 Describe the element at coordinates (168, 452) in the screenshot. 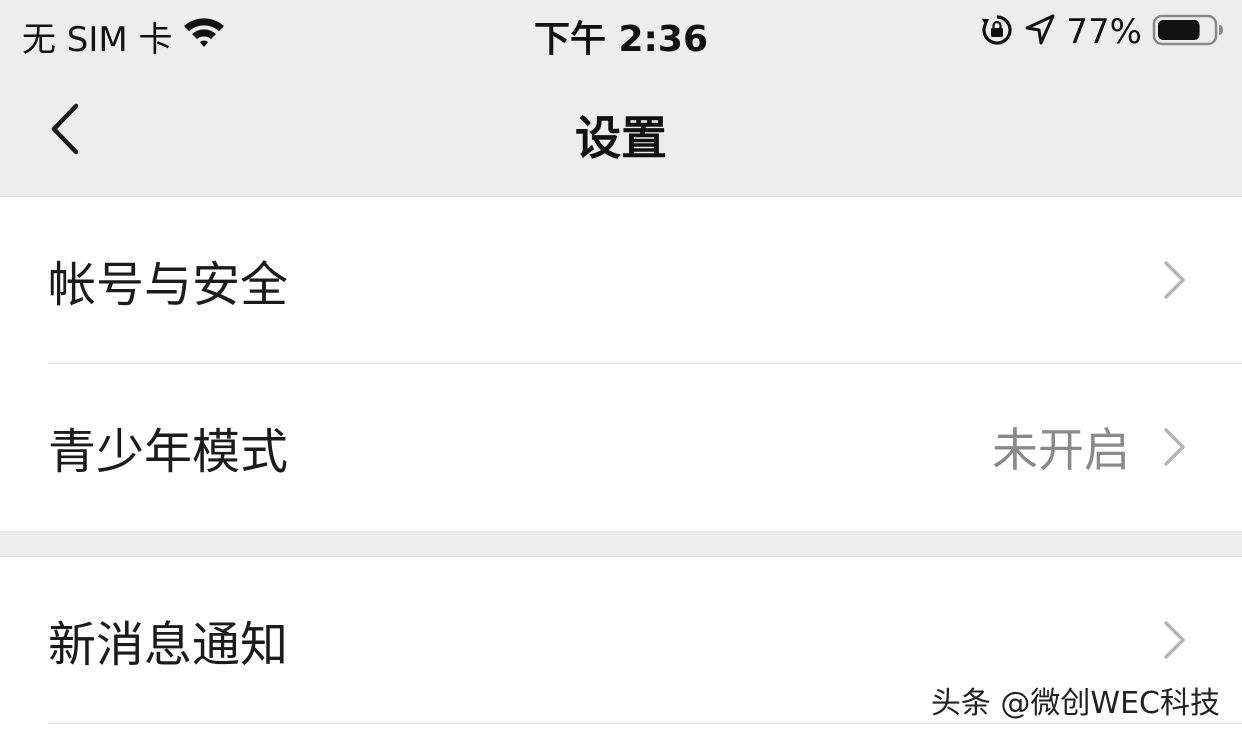

I see `row-label: 青少年模式` at that location.